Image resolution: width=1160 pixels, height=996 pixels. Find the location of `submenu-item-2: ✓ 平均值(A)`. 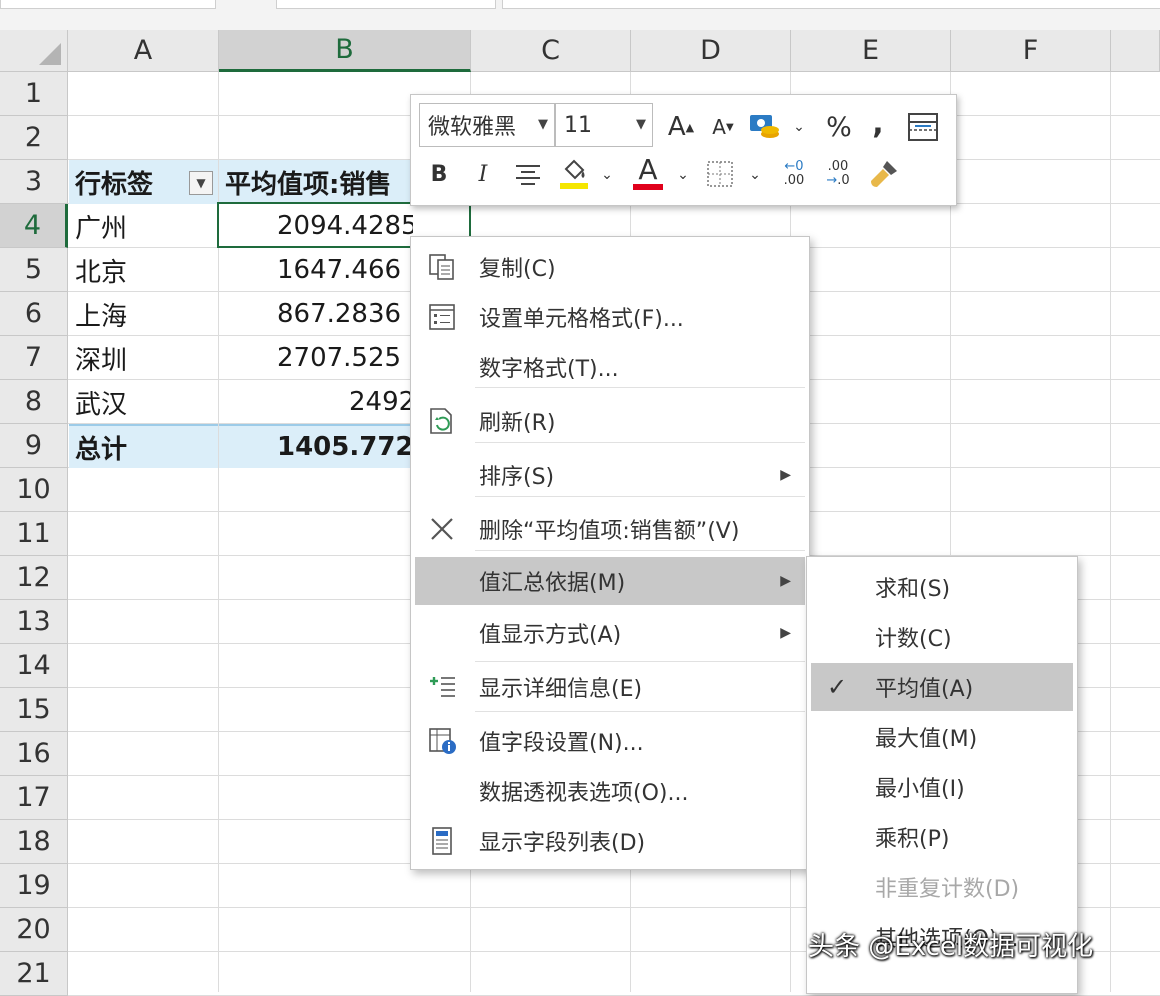

submenu-item-2: ✓ 平均值(A) is located at coordinates (942, 687).